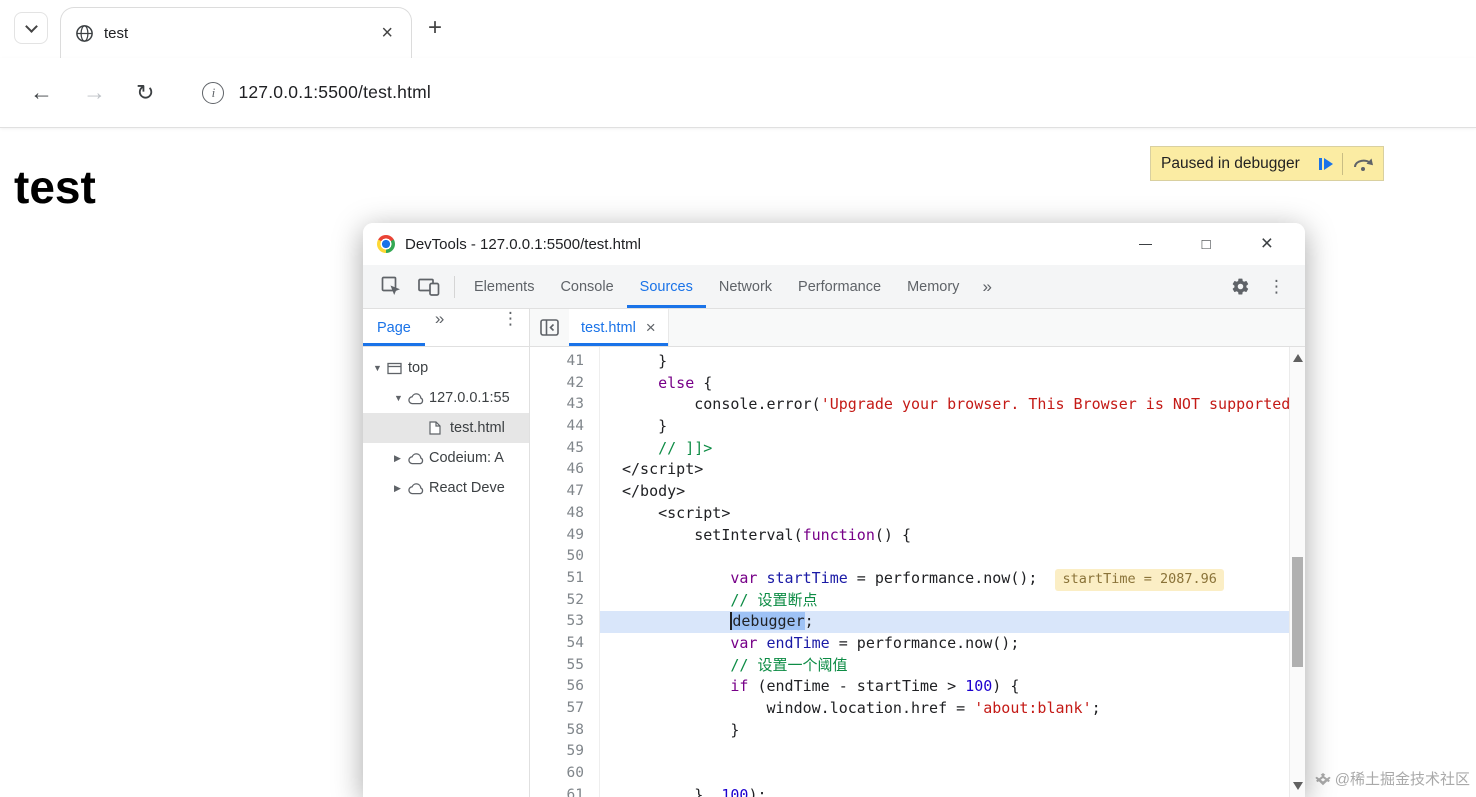 The image size is (1476, 797). Describe the element at coordinates (944, 666) in the screenshot. I see `code-line-55: // 设置一个阈值` at that location.